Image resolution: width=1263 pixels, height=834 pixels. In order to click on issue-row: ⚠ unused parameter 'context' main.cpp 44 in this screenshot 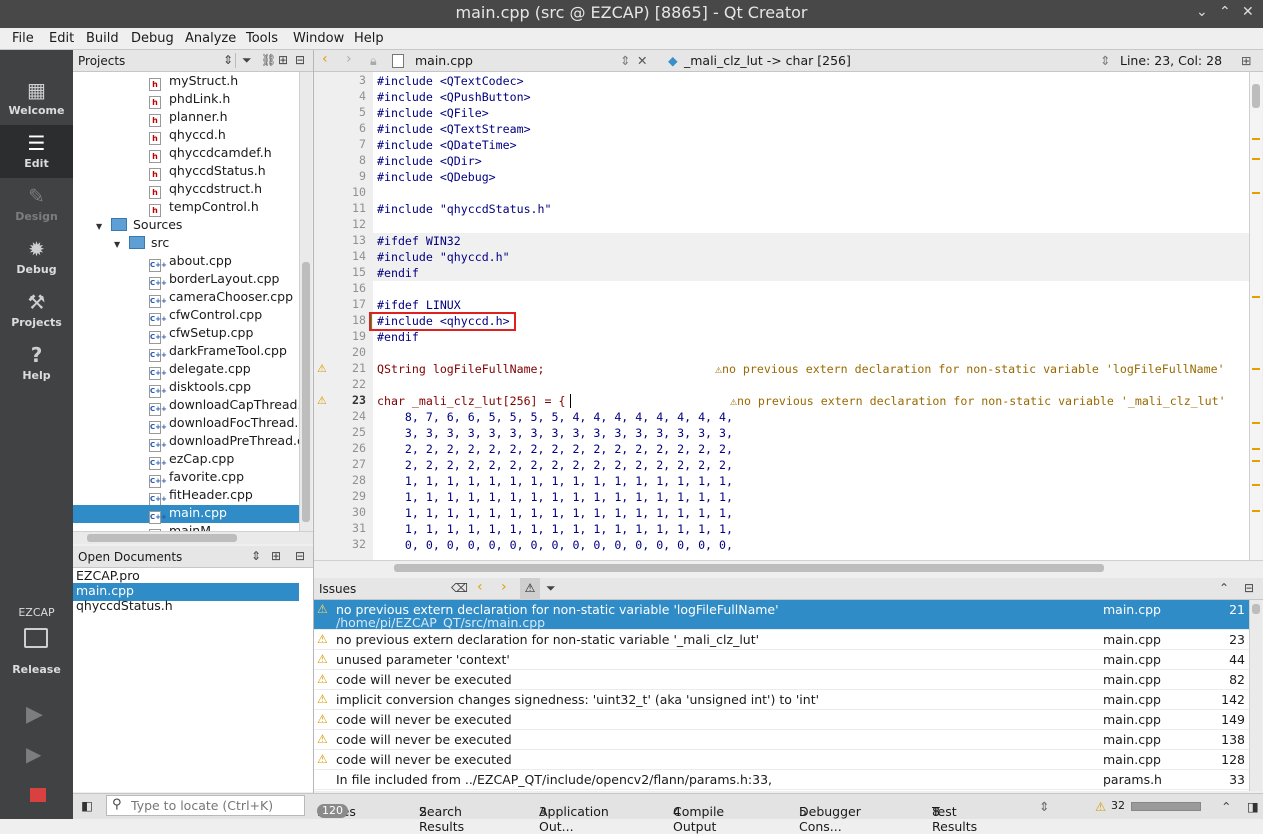, I will do `click(781, 660)`.